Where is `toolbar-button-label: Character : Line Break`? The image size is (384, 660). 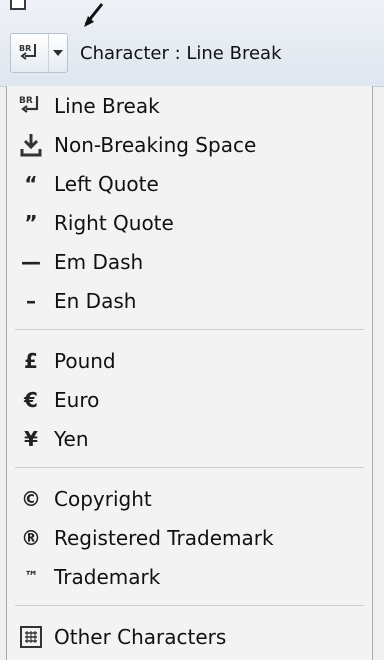
toolbar-button-label: Character : Line Break is located at coordinates (181, 53).